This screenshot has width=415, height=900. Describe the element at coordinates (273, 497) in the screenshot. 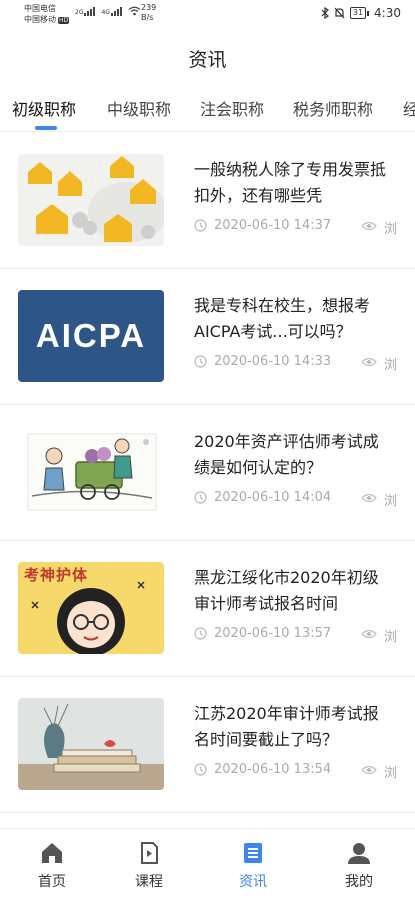

I see `article-time: 2020-06-10 14:04` at that location.